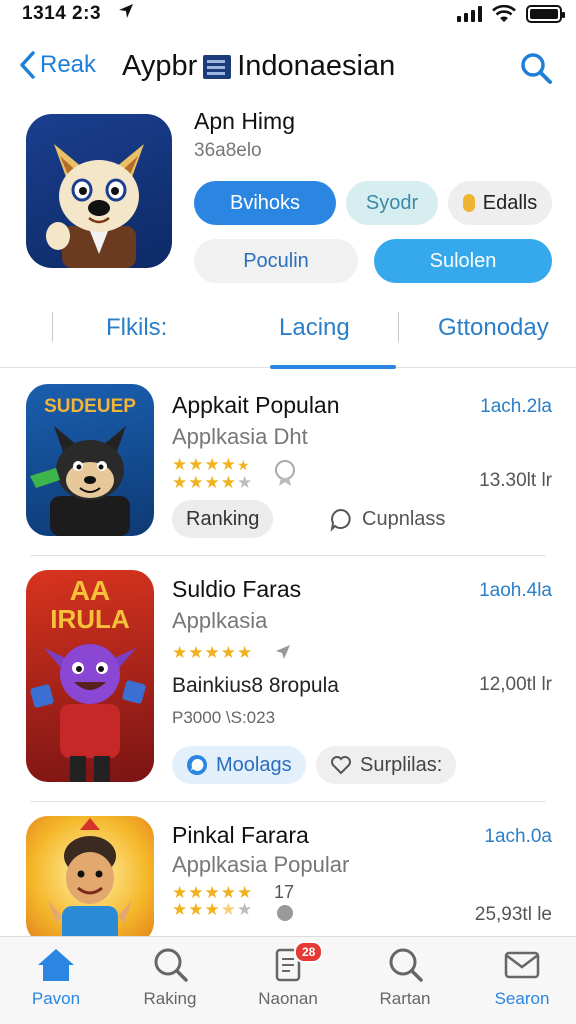 This screenshot has width=576, height=1024. What do you see at coordinates (493, 328) in the screenshot?
I see `tab-gttonoday: Gttonoday` at bounding box center [493, 328].